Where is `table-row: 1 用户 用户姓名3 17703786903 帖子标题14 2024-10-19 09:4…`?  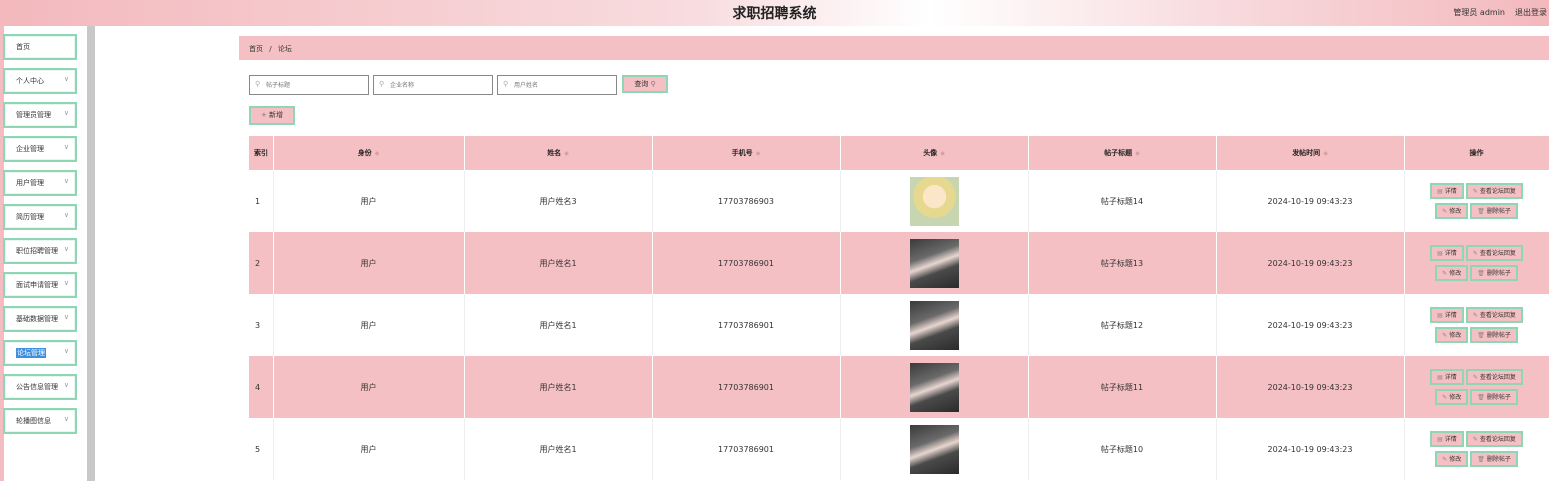 table-row: 1 用户 用户姓名3 17703786903 帖子标题14 2024-10-19 09:4… is located at coordinates (899, 201).